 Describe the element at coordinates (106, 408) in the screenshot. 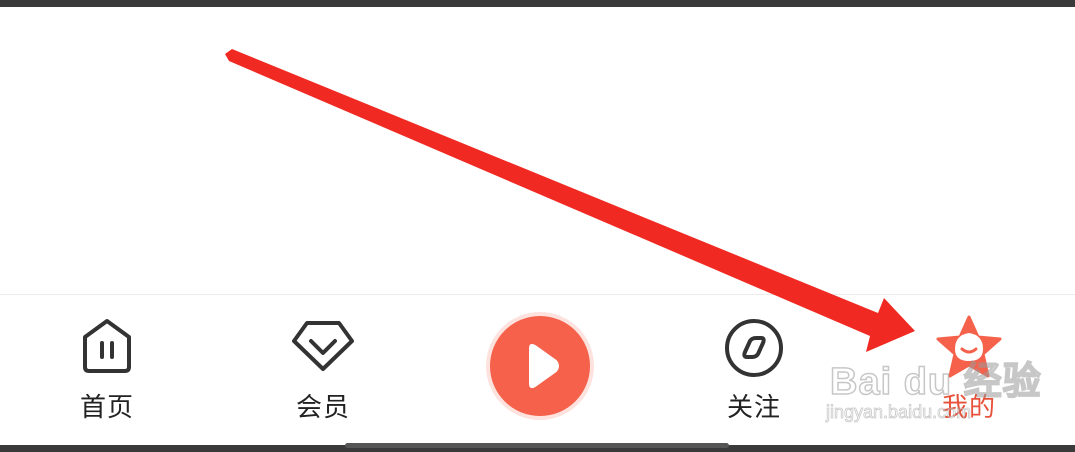

I see `tab-home-label: 首页` at that location.